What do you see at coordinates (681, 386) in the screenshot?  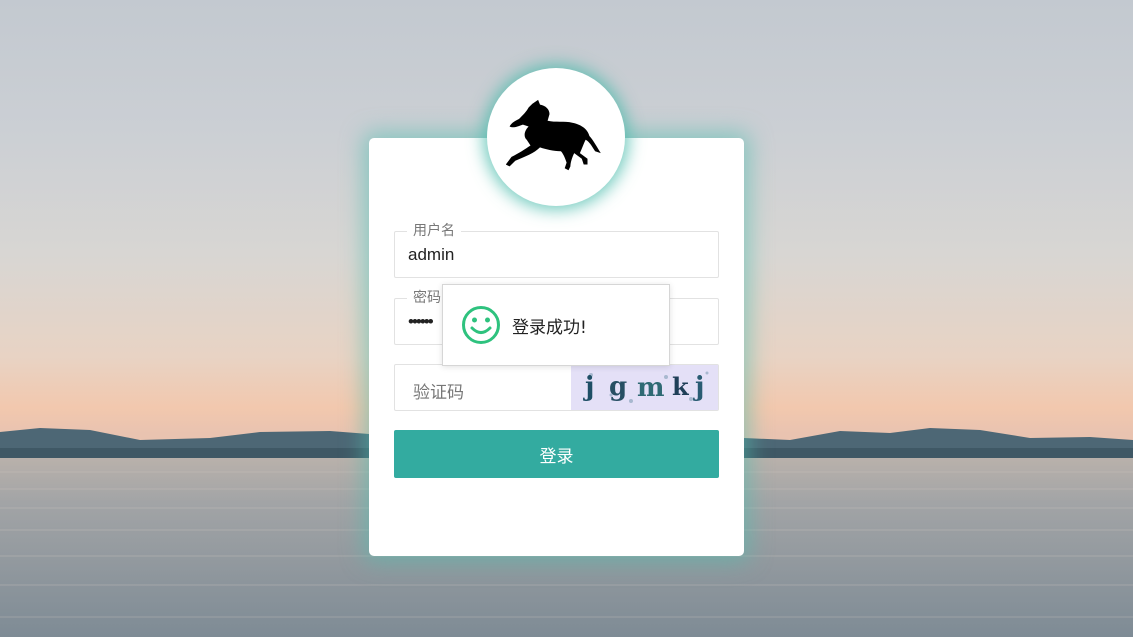 I see `captcha-char: k` at bounding box center [681, 386].